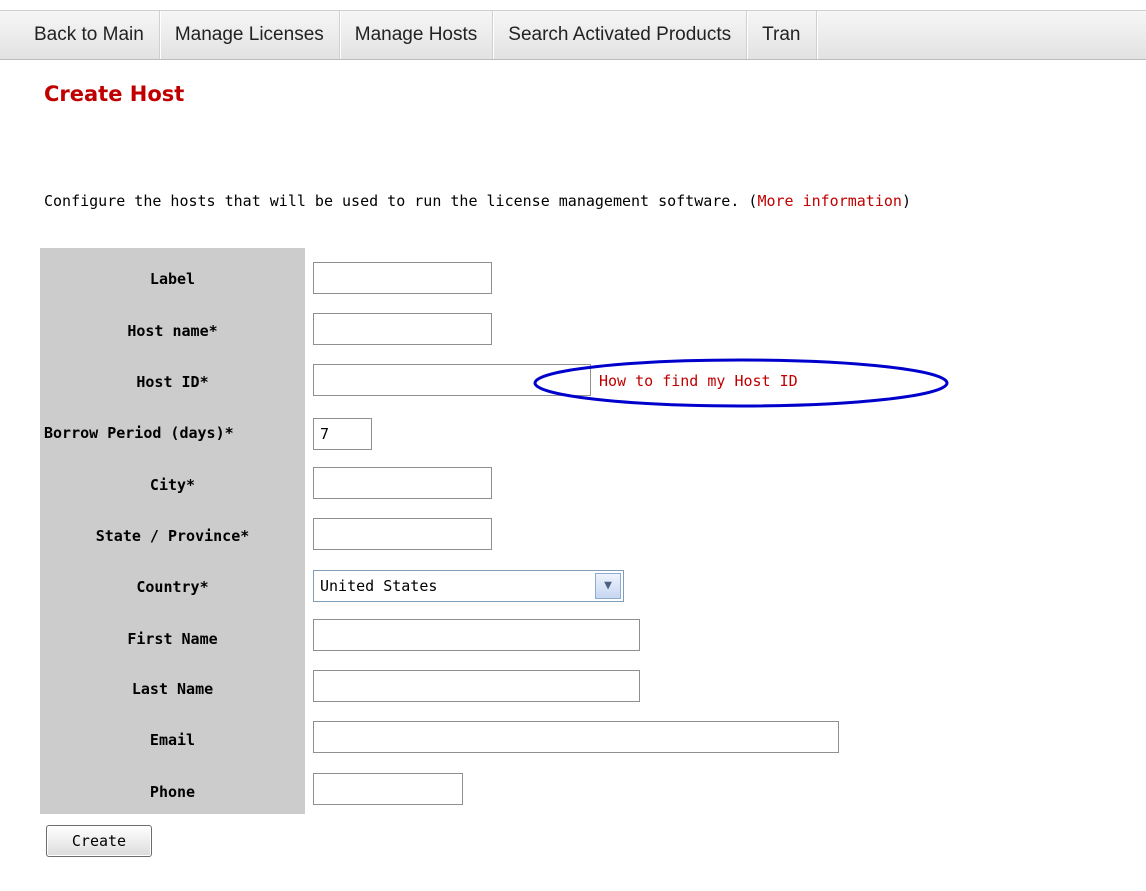  What do you see at coordinates (476, 635) in the screenshot?
I see `firstname-input` at bounding box center [476, 635].